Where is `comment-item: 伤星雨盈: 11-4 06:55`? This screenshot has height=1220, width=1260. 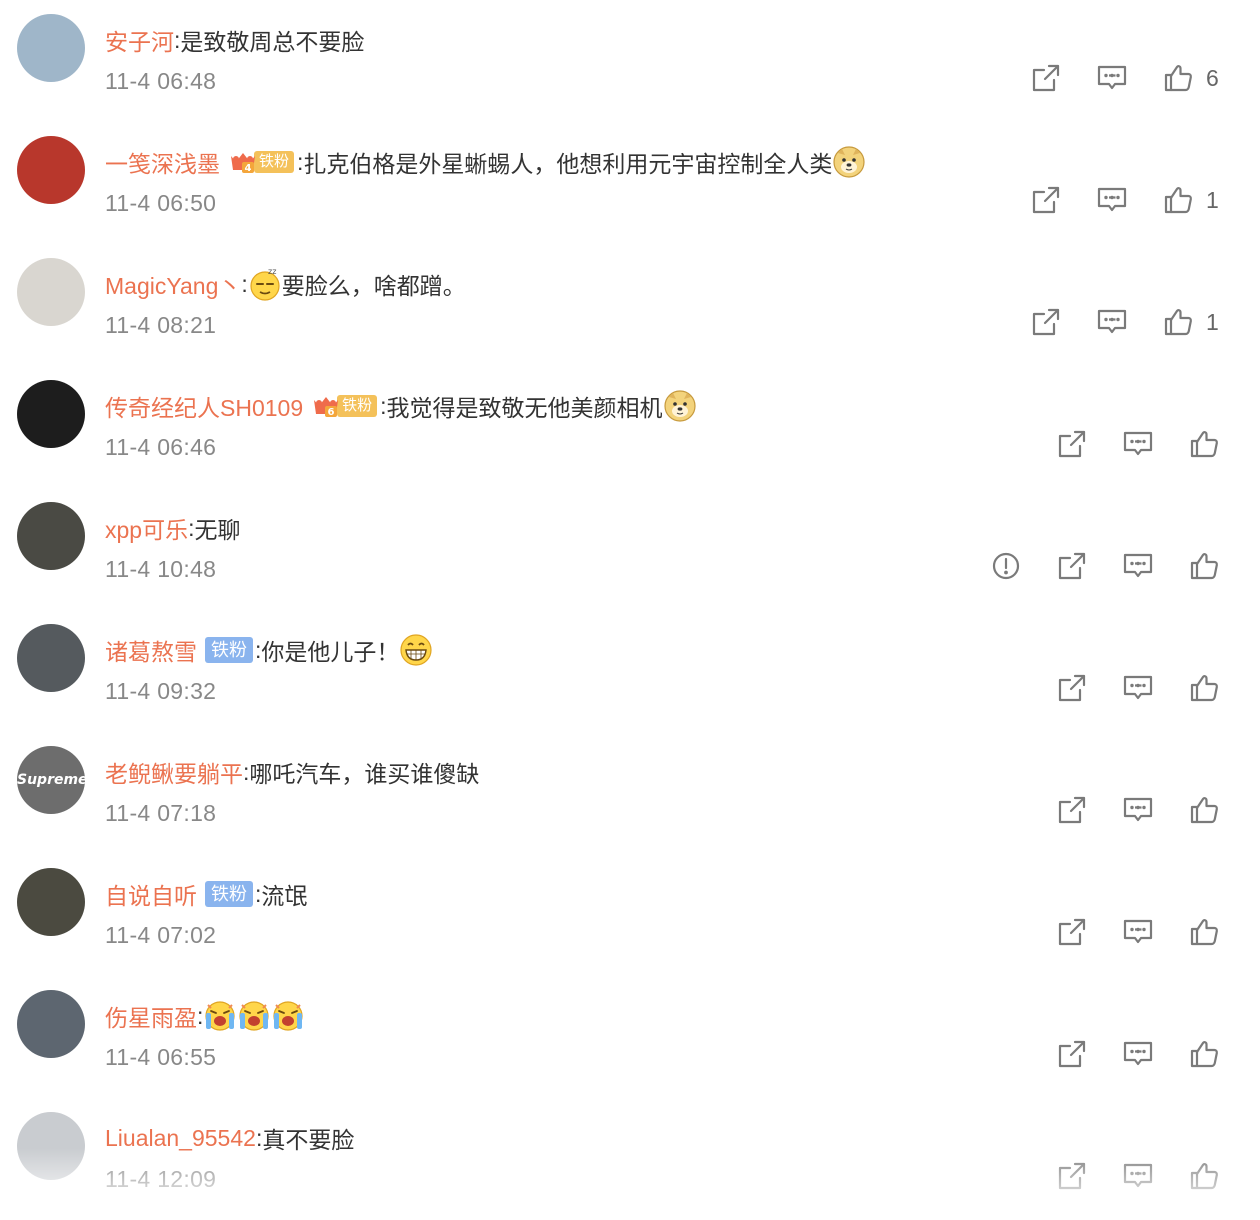 comment-item: 伤星雨盈: 11-4 06:55 is located at coordinates (630, 1037).